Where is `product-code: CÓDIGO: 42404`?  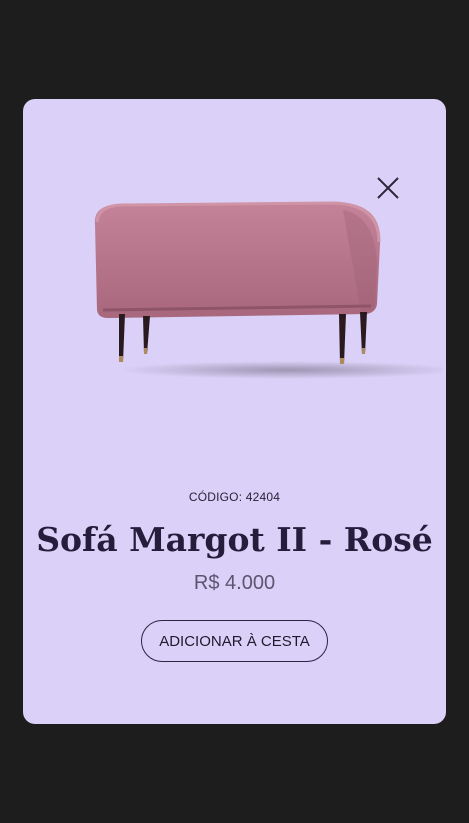
product-code: CÓDIGO: 42404 is located at coordinates (234, 497).